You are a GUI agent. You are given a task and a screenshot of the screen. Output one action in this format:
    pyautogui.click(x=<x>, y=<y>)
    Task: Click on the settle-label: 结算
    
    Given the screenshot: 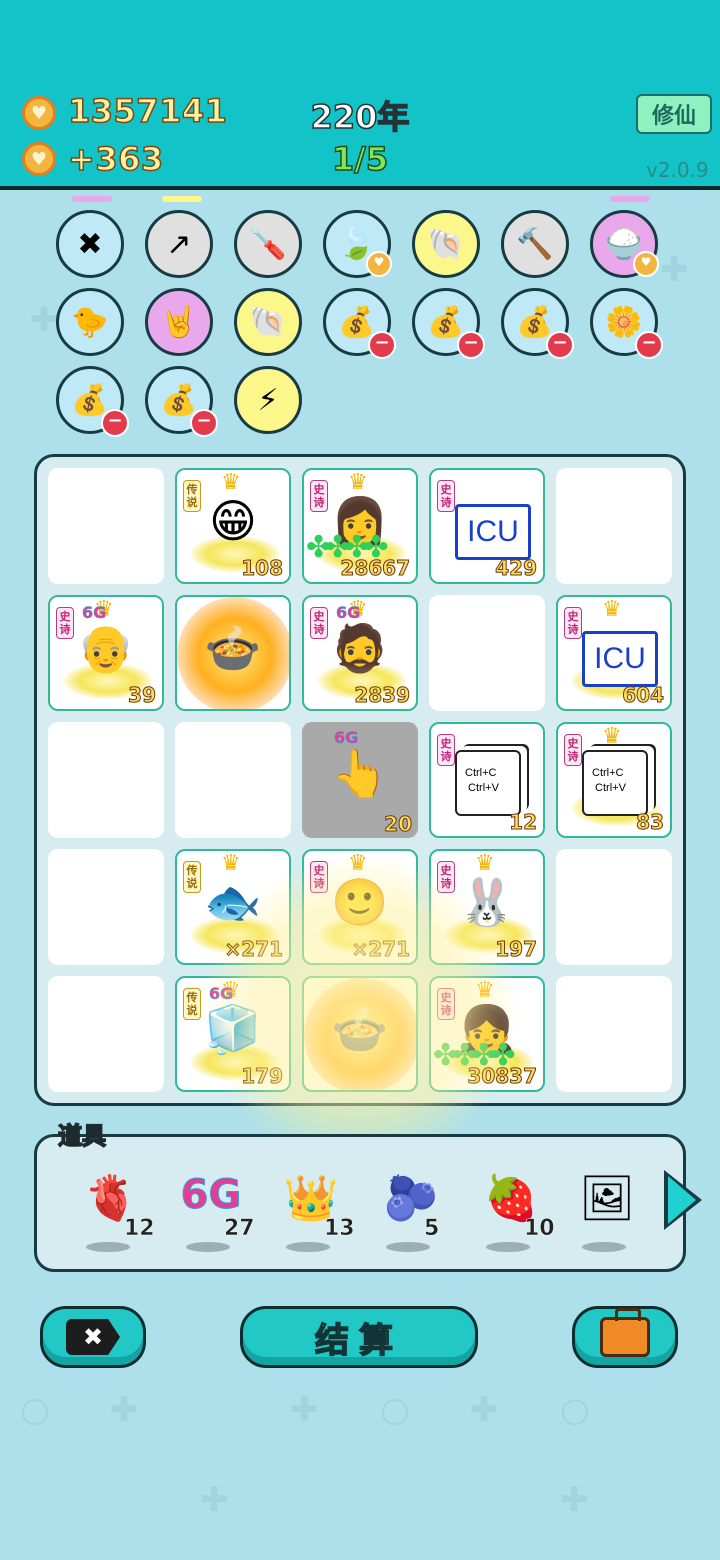 What is the action you would take?
    pyautogui.click(x=358, y=1341)
    